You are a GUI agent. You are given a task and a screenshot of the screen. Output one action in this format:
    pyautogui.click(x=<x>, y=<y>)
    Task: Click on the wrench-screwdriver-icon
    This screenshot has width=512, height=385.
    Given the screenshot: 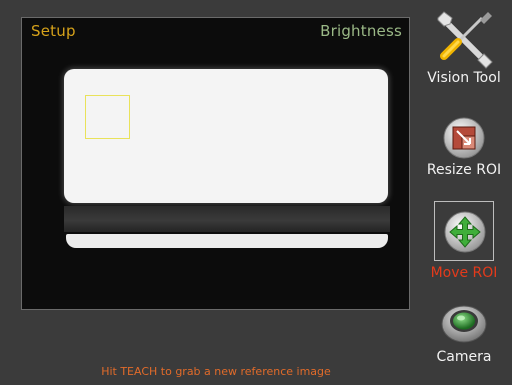 What is the action you would take?
    pyautogui.click(x=465, y=40)
    